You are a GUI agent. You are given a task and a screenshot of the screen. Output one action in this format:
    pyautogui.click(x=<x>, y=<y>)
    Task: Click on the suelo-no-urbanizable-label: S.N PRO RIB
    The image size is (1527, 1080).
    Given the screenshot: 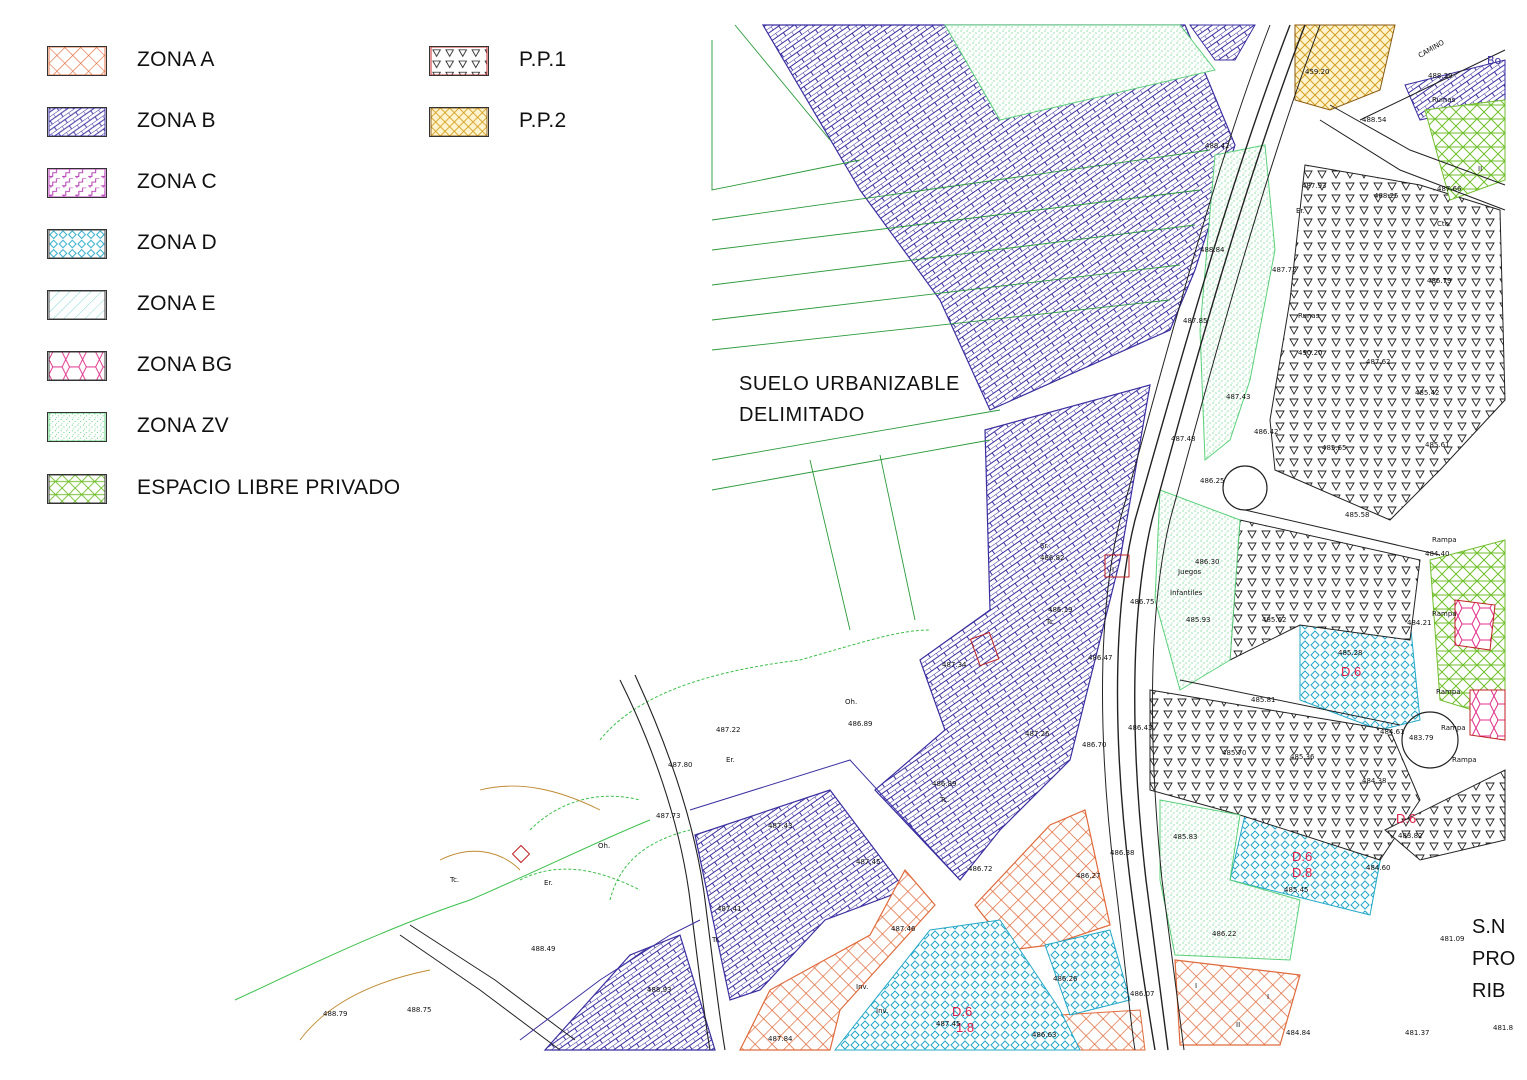 What is the action you would take?
    pyautogui.click(x=1493, y=959)
    